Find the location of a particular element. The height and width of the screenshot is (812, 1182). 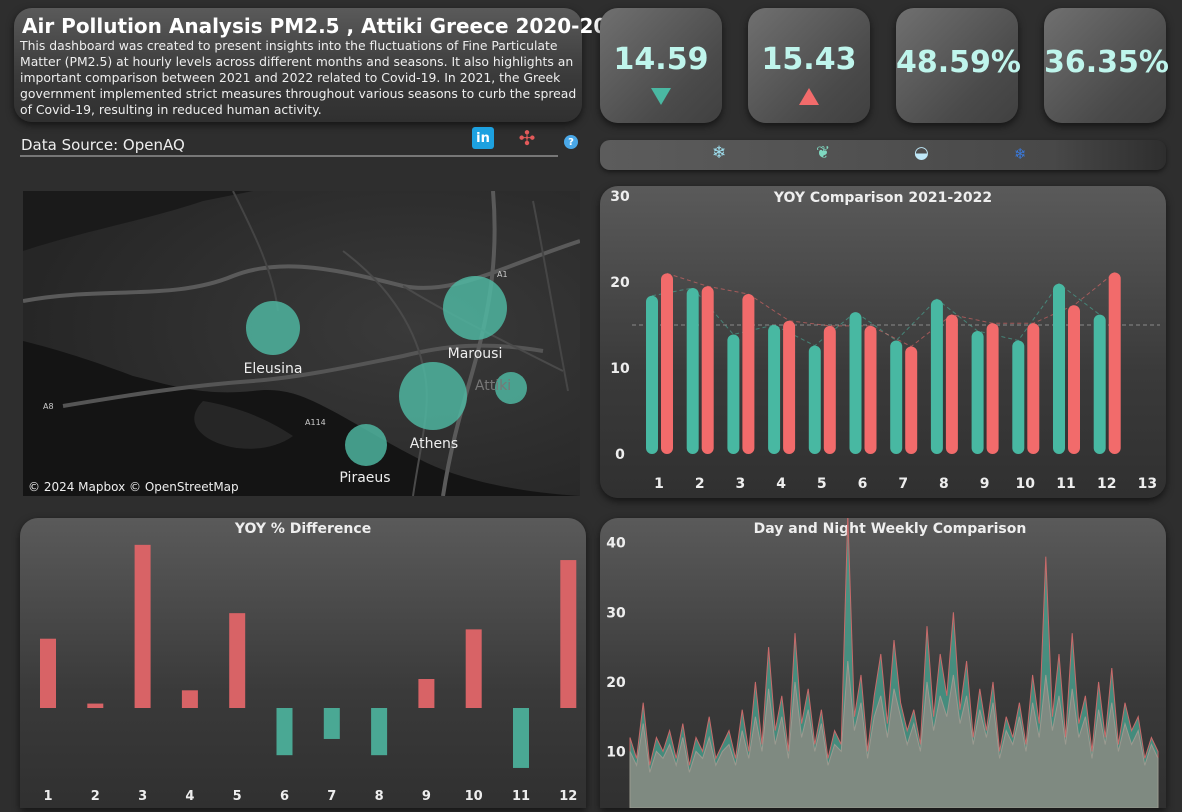

x-tick-label: 3 is located at coordinates (741, 484).